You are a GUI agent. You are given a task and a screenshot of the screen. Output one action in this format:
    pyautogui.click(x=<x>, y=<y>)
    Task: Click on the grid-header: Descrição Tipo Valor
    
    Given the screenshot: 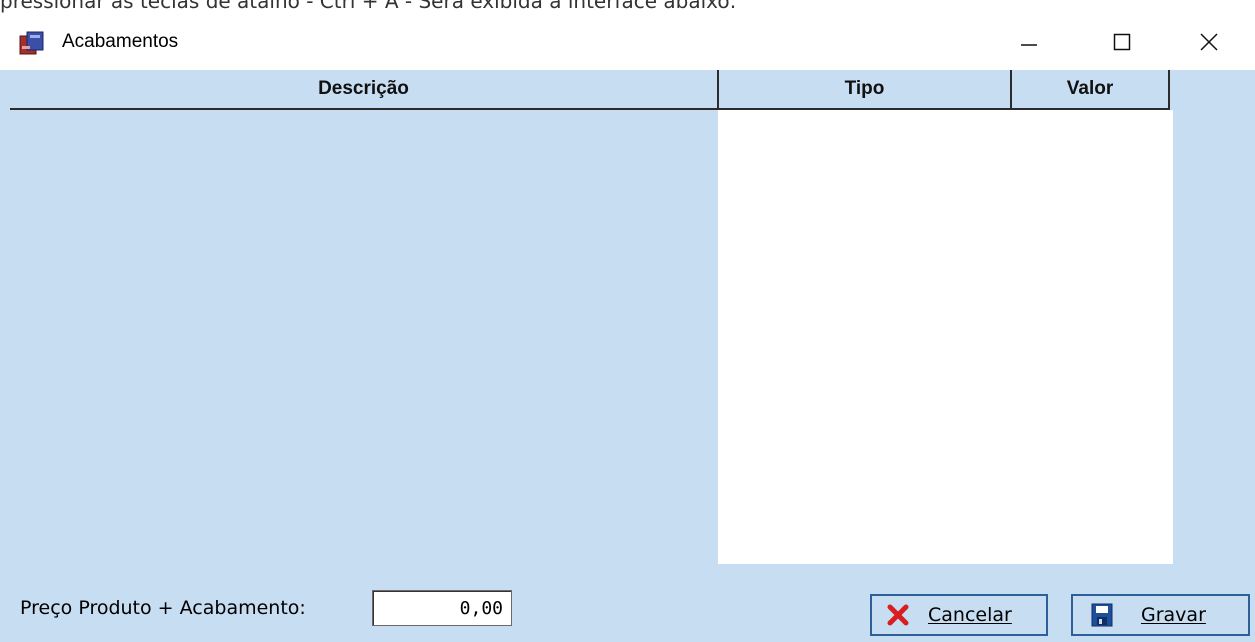 What is the action you would take?
    pyautogui.click(x=590, y=90)
    